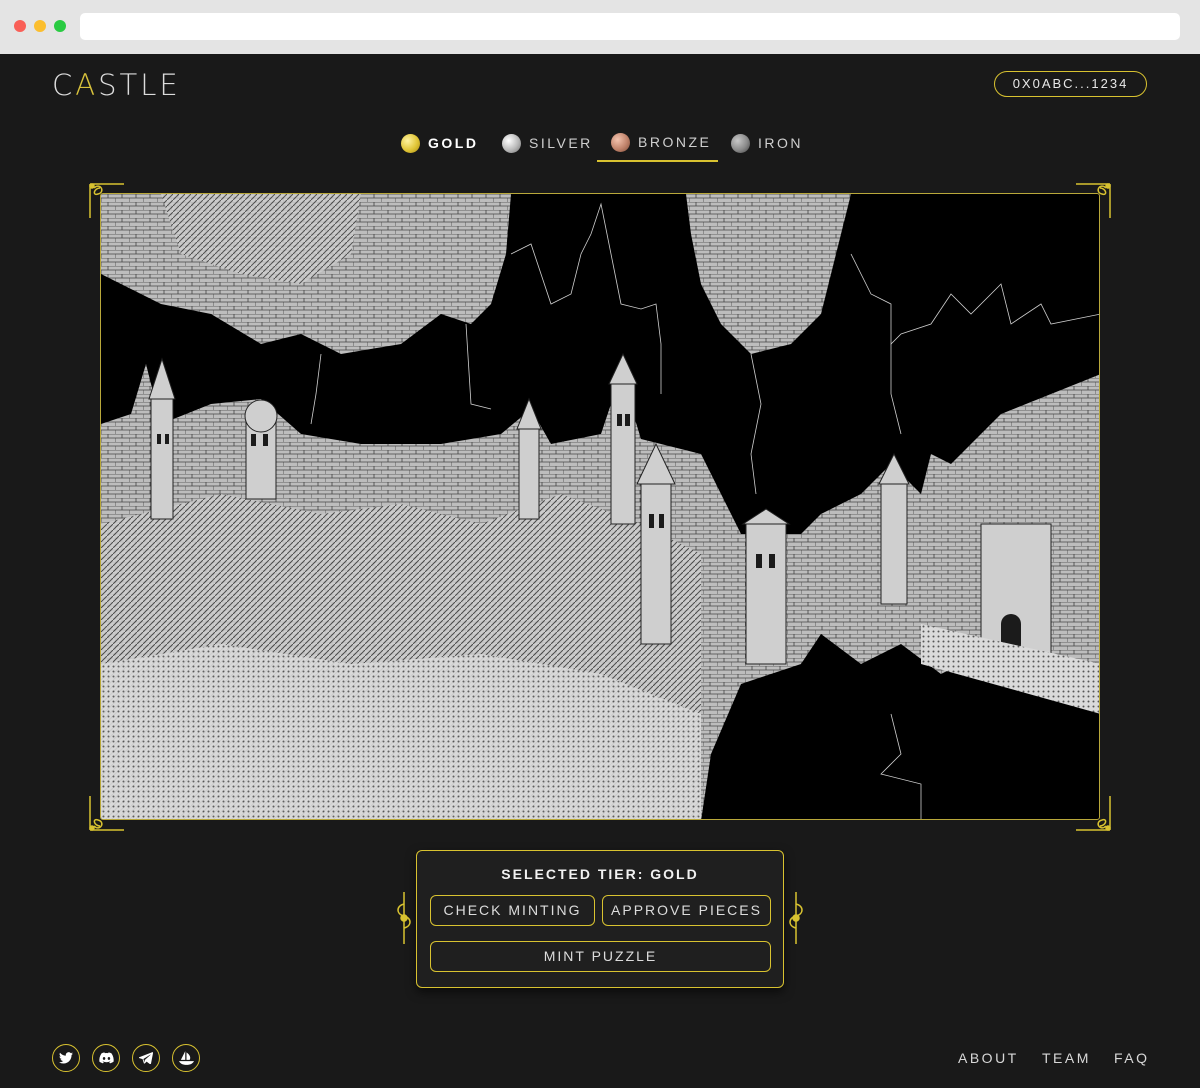 The width and height of the screenshot is (1200, 1088). What do you see at coordinates (60, 26) in the screenshot?
I see `window-maximize-button` at bounding box center [60, 26].